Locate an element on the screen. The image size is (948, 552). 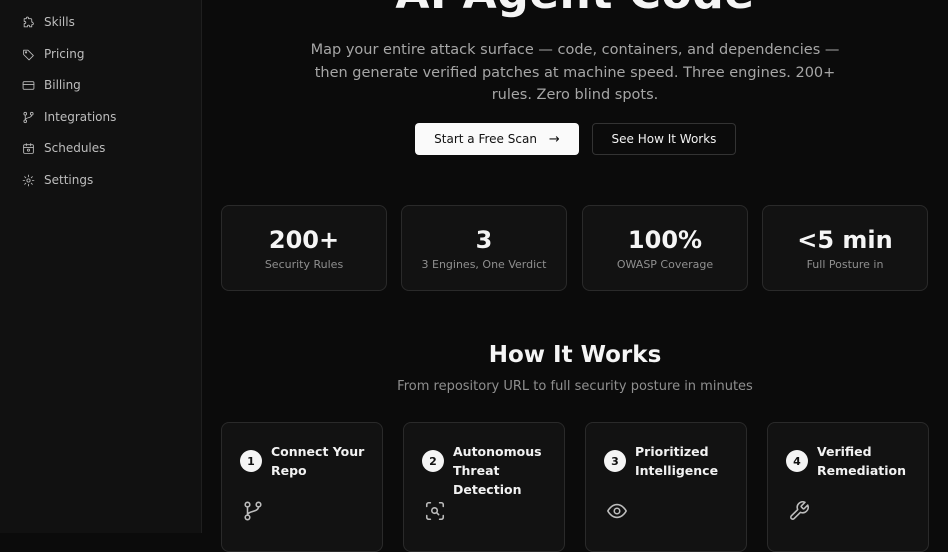
scan-search-icon is located at coordinates (435, 511).